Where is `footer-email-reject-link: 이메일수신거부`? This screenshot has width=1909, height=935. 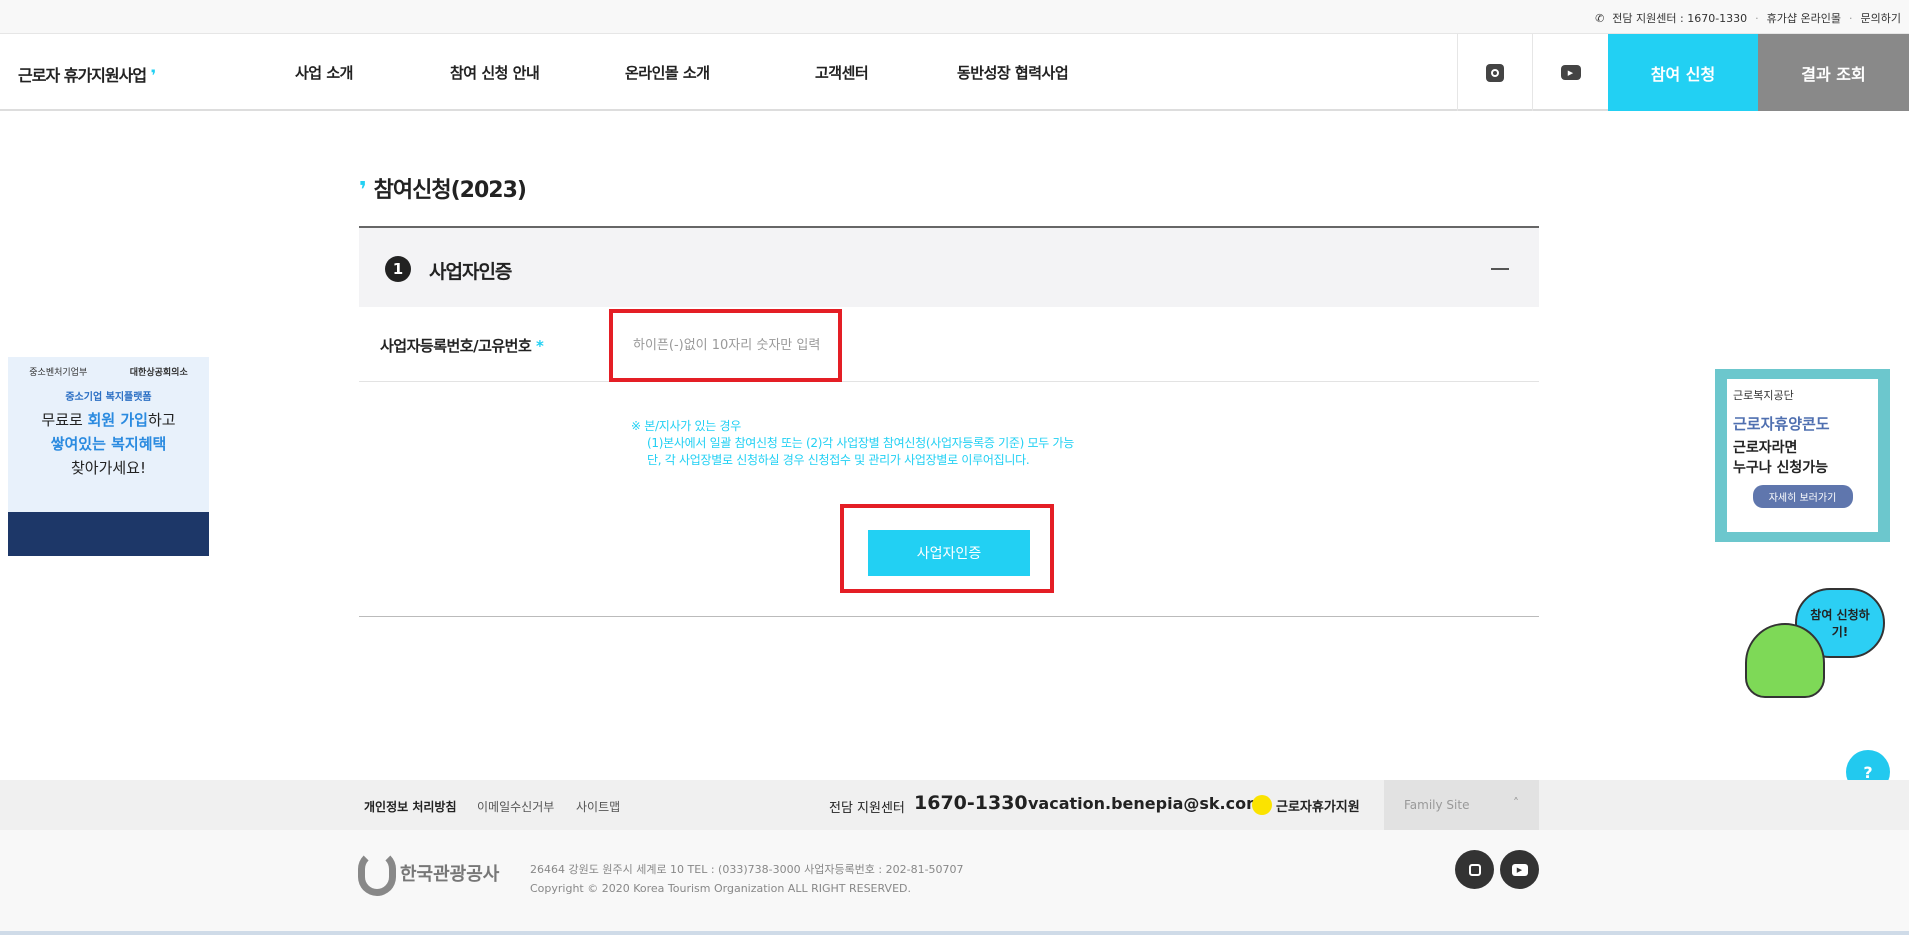 footer-email-reject-link: 이메일수신거부 is located at coordinates (515, 806).